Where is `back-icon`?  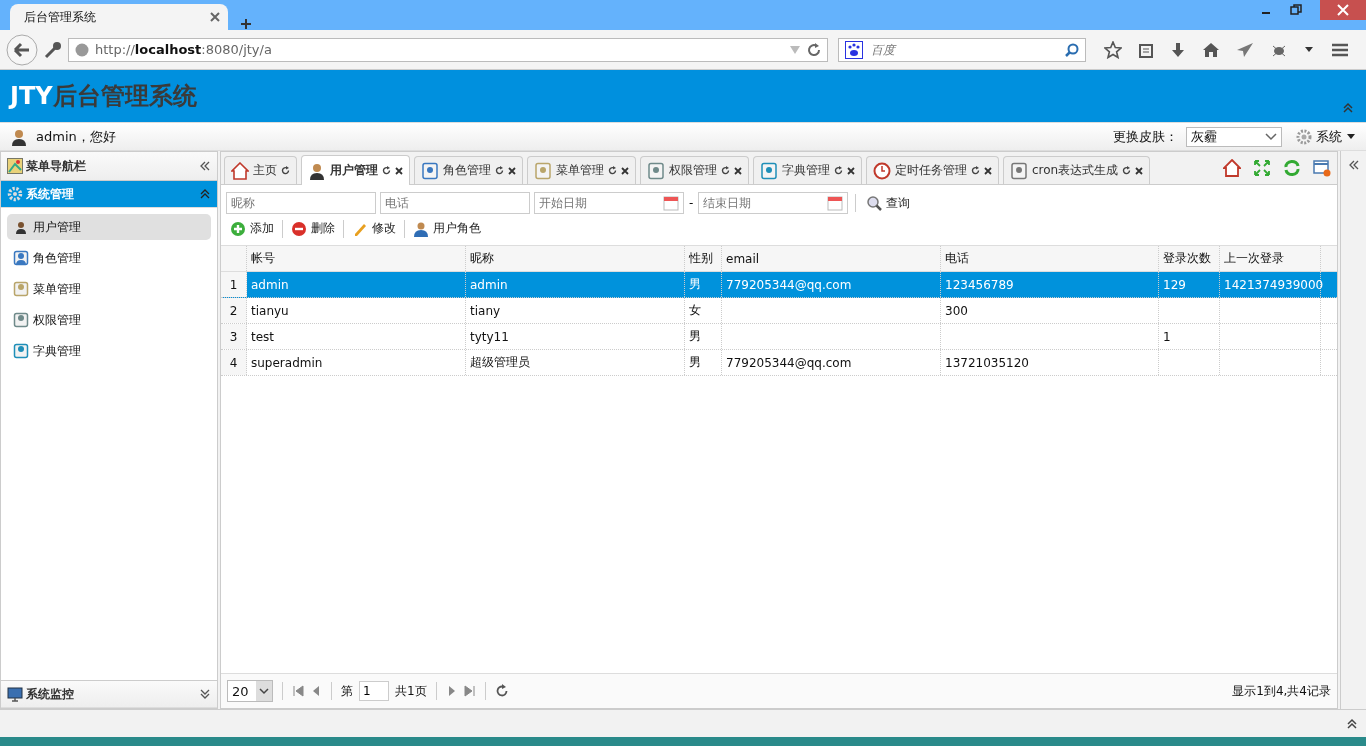
back-icon is located at coordinates (22, 49).